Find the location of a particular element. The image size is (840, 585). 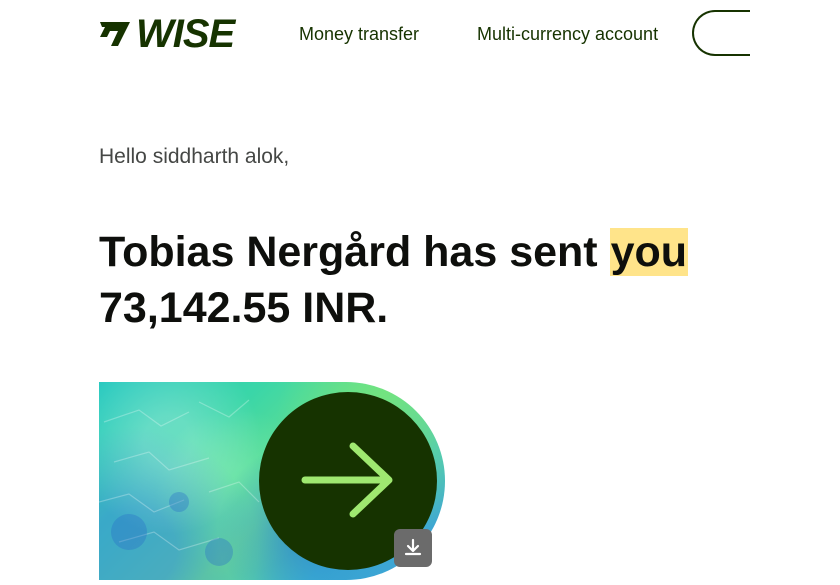

arrow-right-icon is located at coordinates (347, 480).